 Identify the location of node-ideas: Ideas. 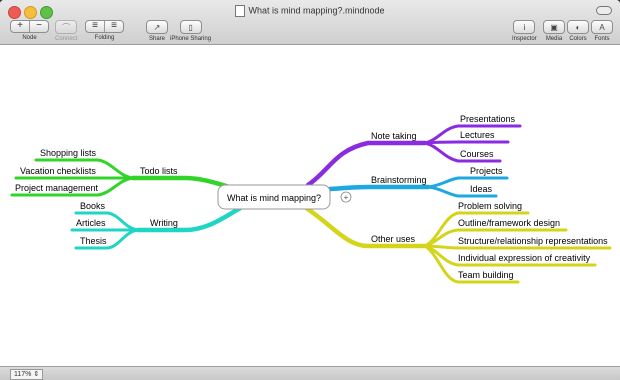
(481, 189).